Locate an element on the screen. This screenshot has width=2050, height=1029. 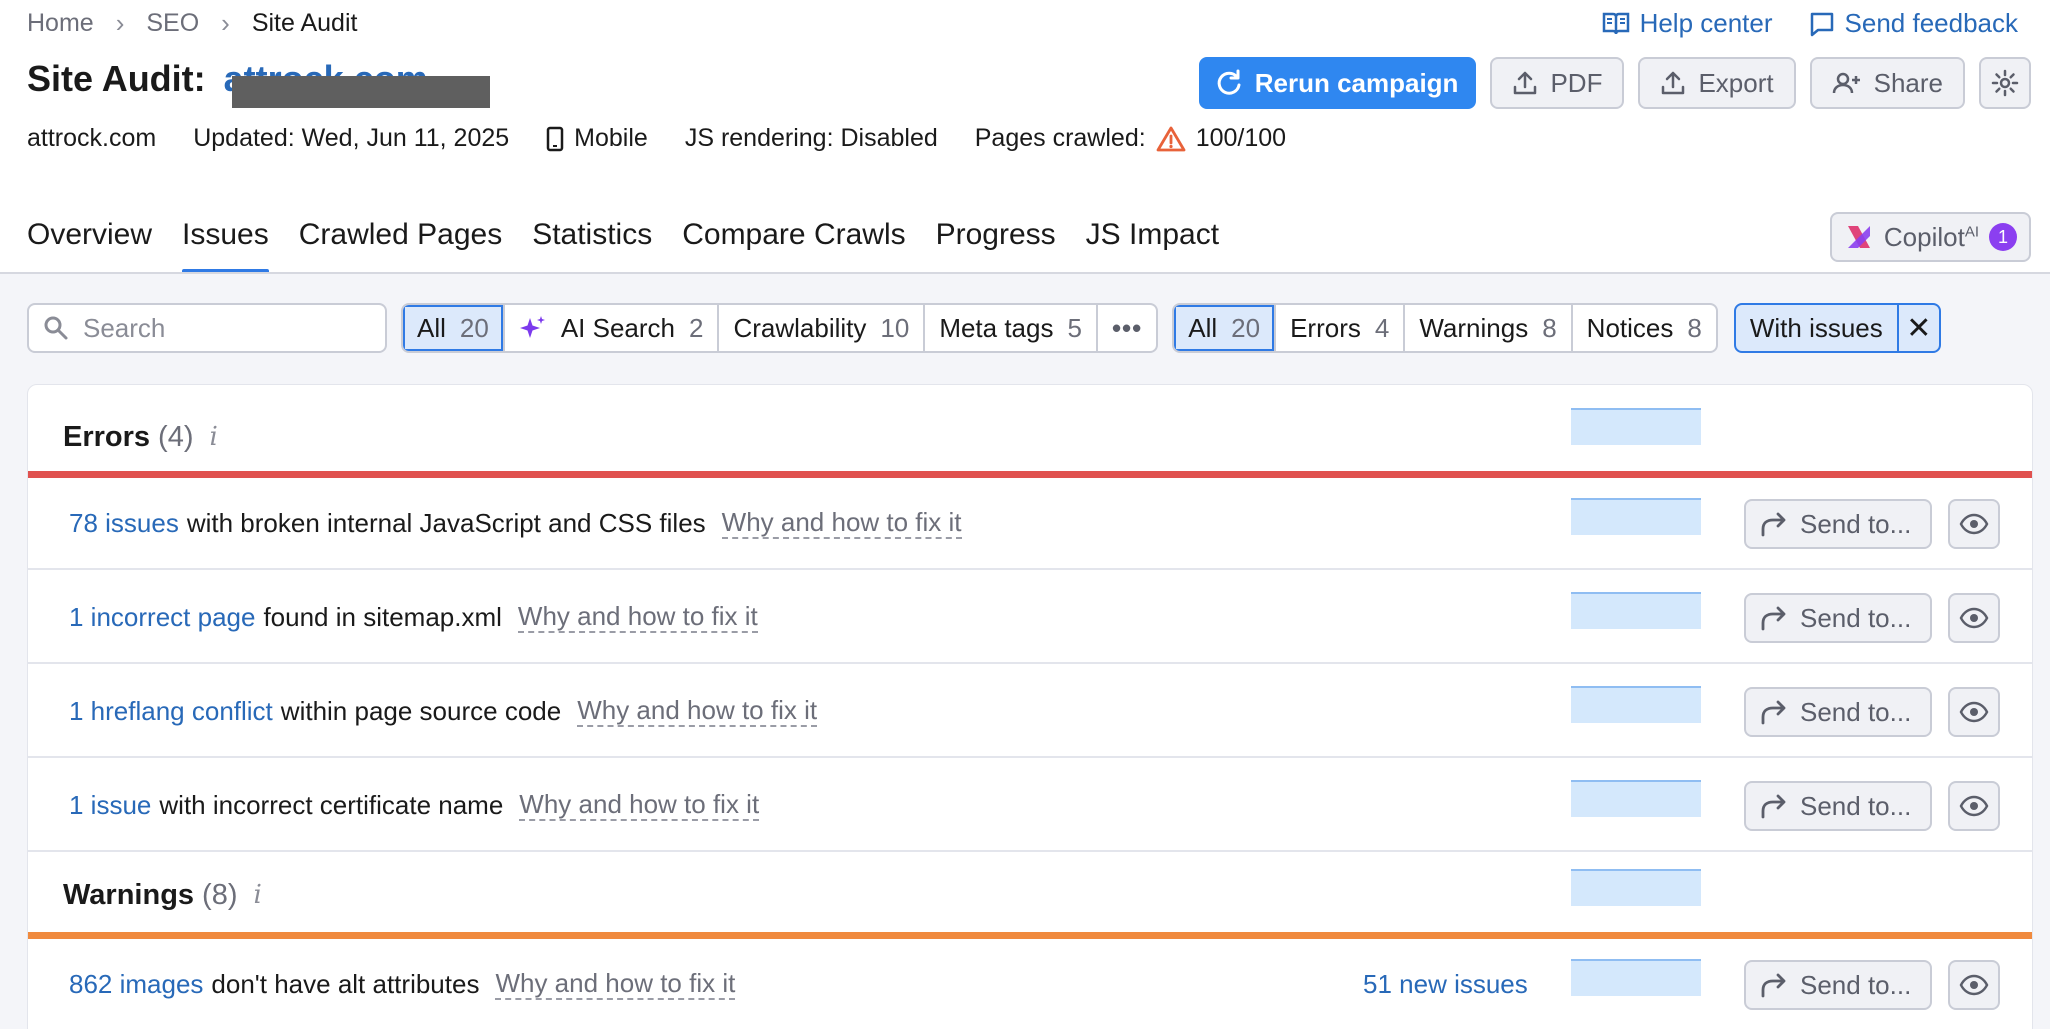
tab-js-impact: JS Impact is located at coordinates (1152, 246).